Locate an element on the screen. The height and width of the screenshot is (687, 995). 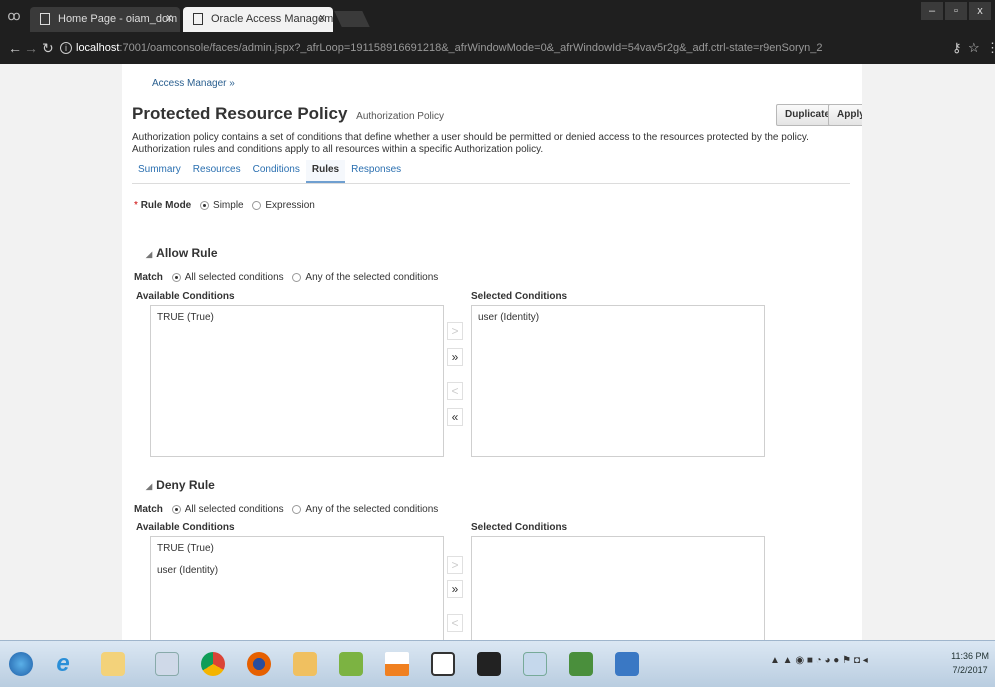
back-arrow-icon: ← is located at coordinates (15, 48).